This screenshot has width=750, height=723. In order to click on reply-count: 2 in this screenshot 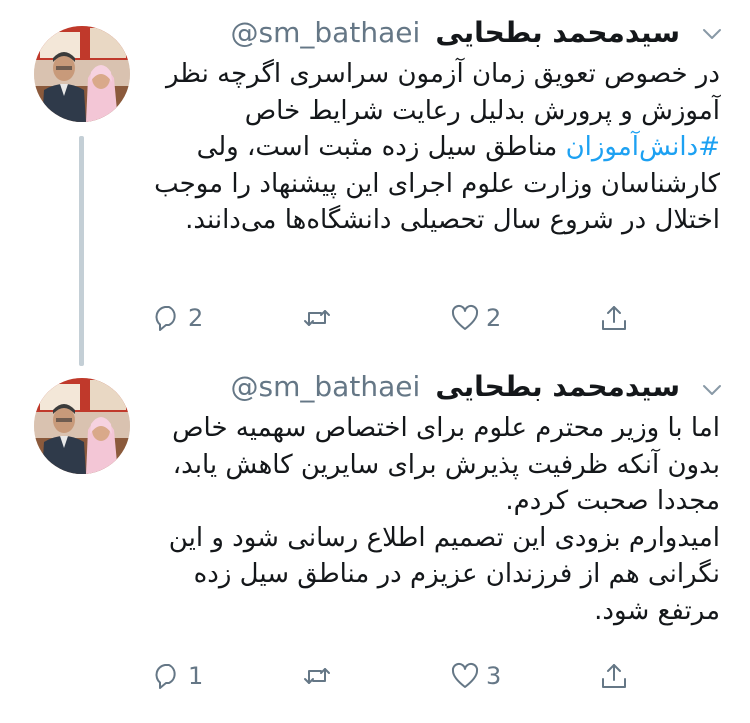, I will do `click(196, 318)`.